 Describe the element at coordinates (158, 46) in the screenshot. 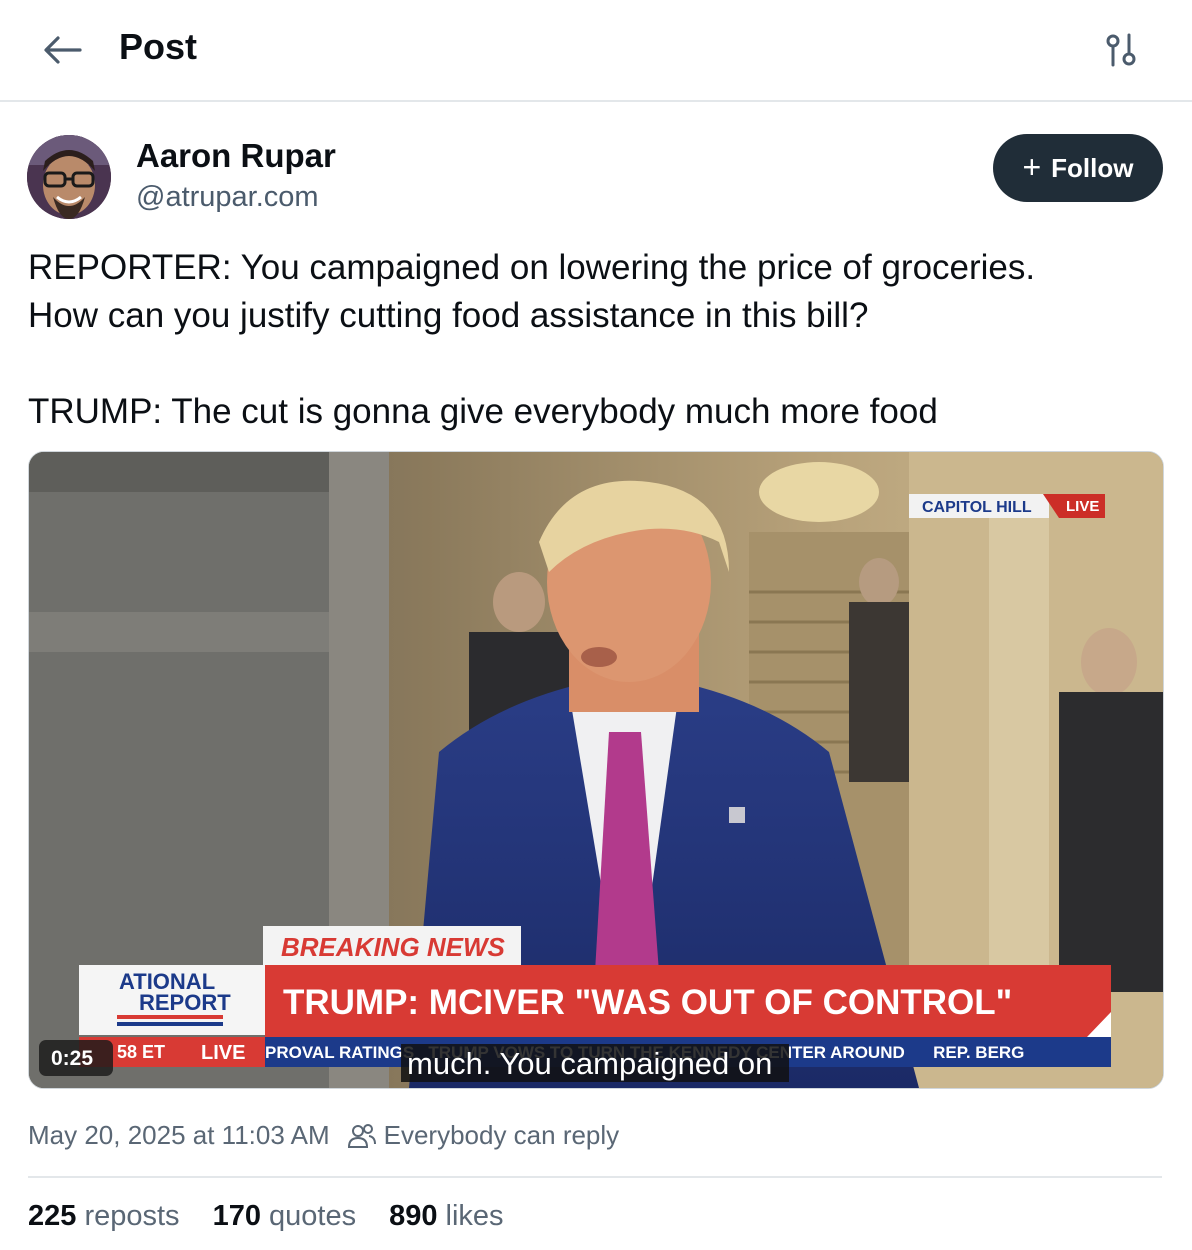

I see `page-title: Post` at that location.